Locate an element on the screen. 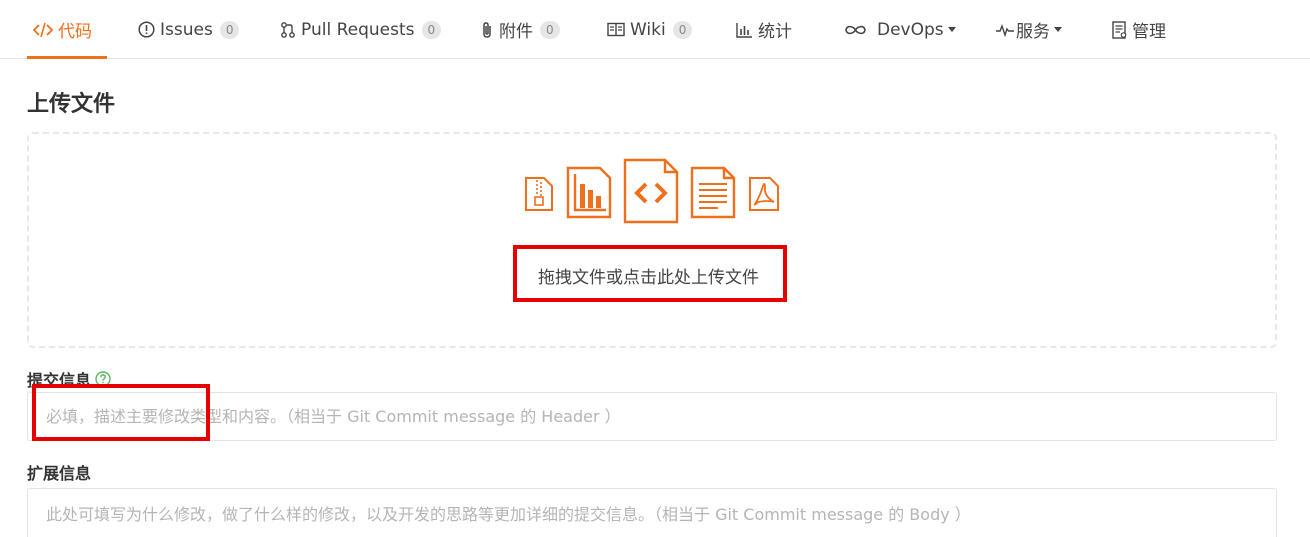 This screenshot has height=537, width=1310. text-file-icon is located at coordinates (713, 194).